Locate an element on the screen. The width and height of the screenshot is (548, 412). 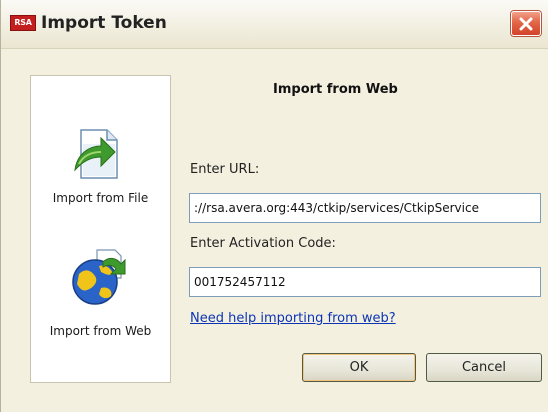
import-from-web-option: Import from Web is located at coordinates (100, 298).